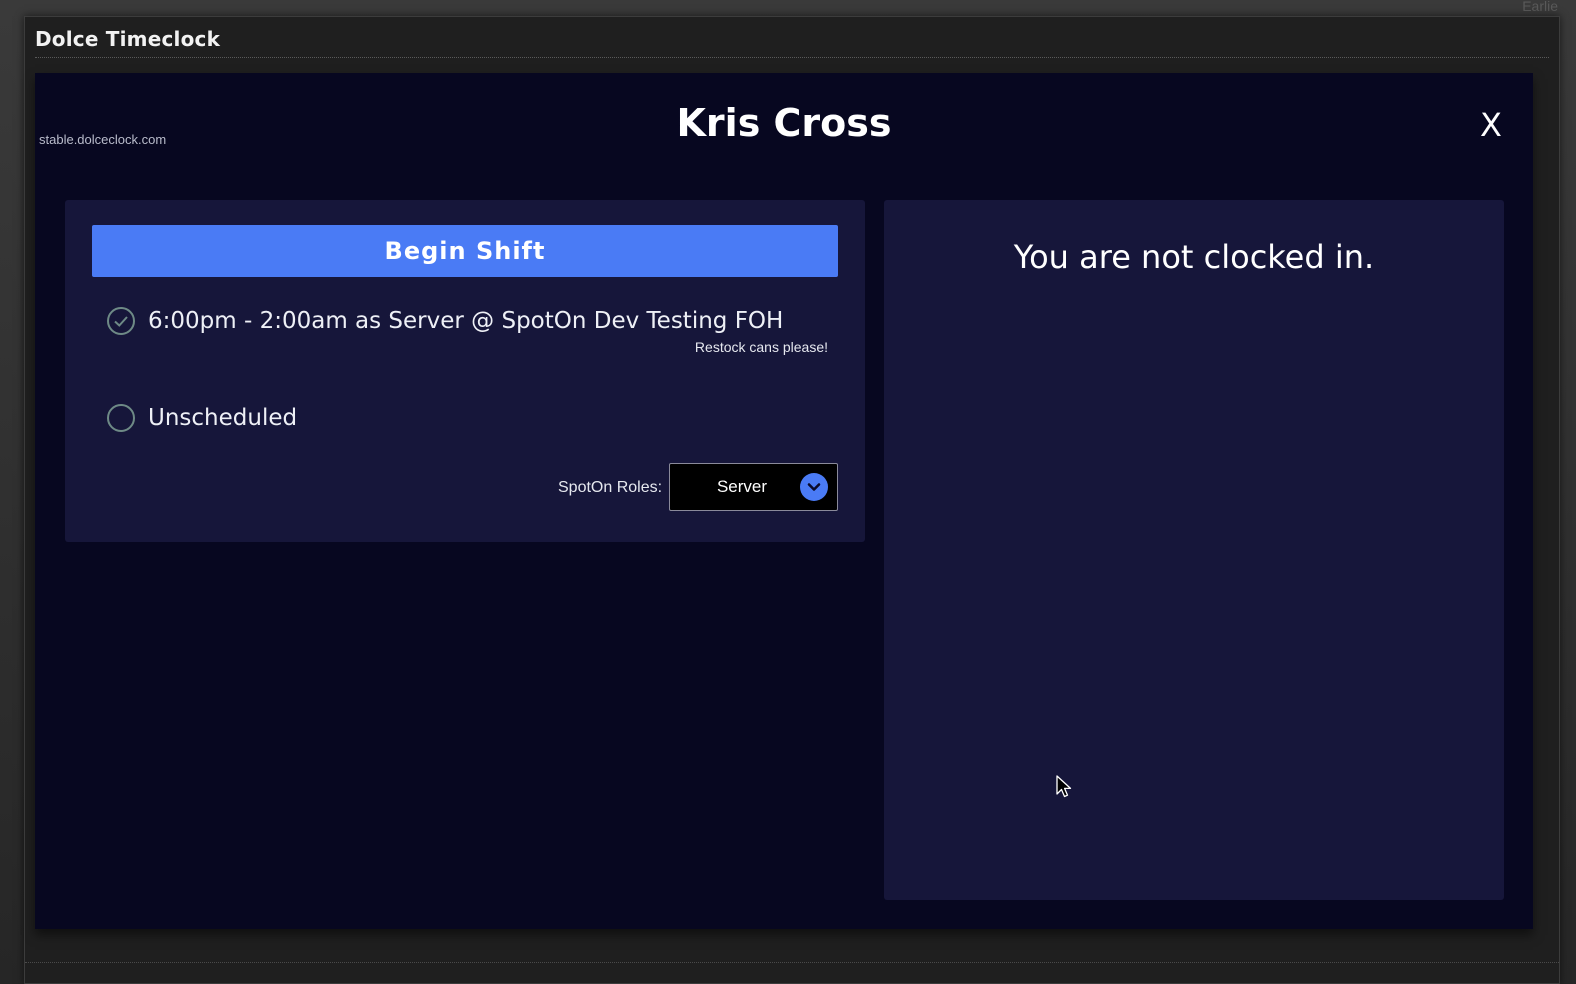  I want to click on chevron-down-icon, so click(814, 487).